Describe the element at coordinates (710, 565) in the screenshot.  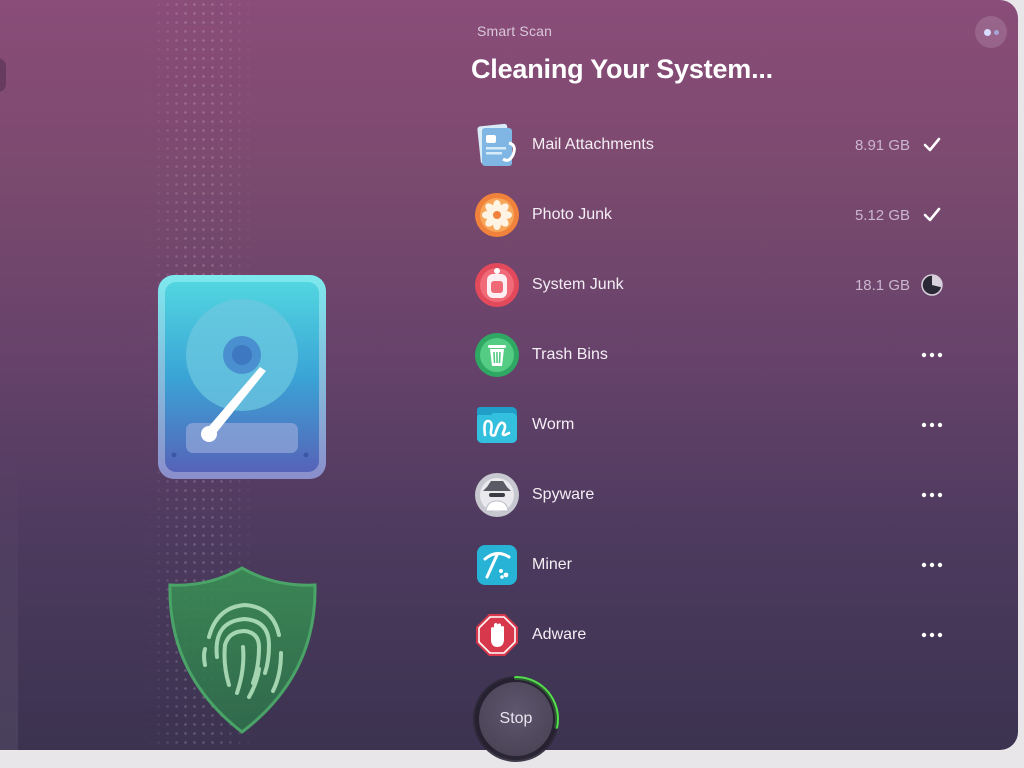
I see `scan-row-miner: Miner` at that location.